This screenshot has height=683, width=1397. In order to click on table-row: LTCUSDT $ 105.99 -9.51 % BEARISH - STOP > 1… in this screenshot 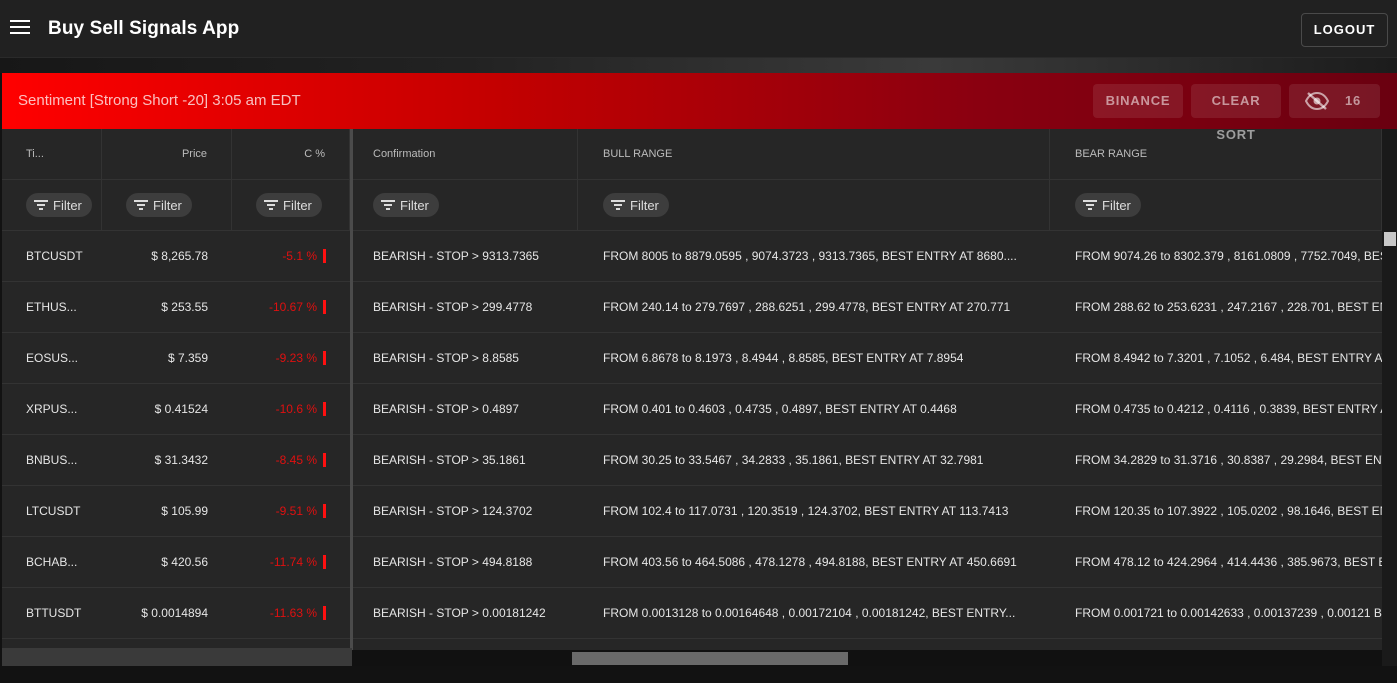, I will do `click(692, 511)`.